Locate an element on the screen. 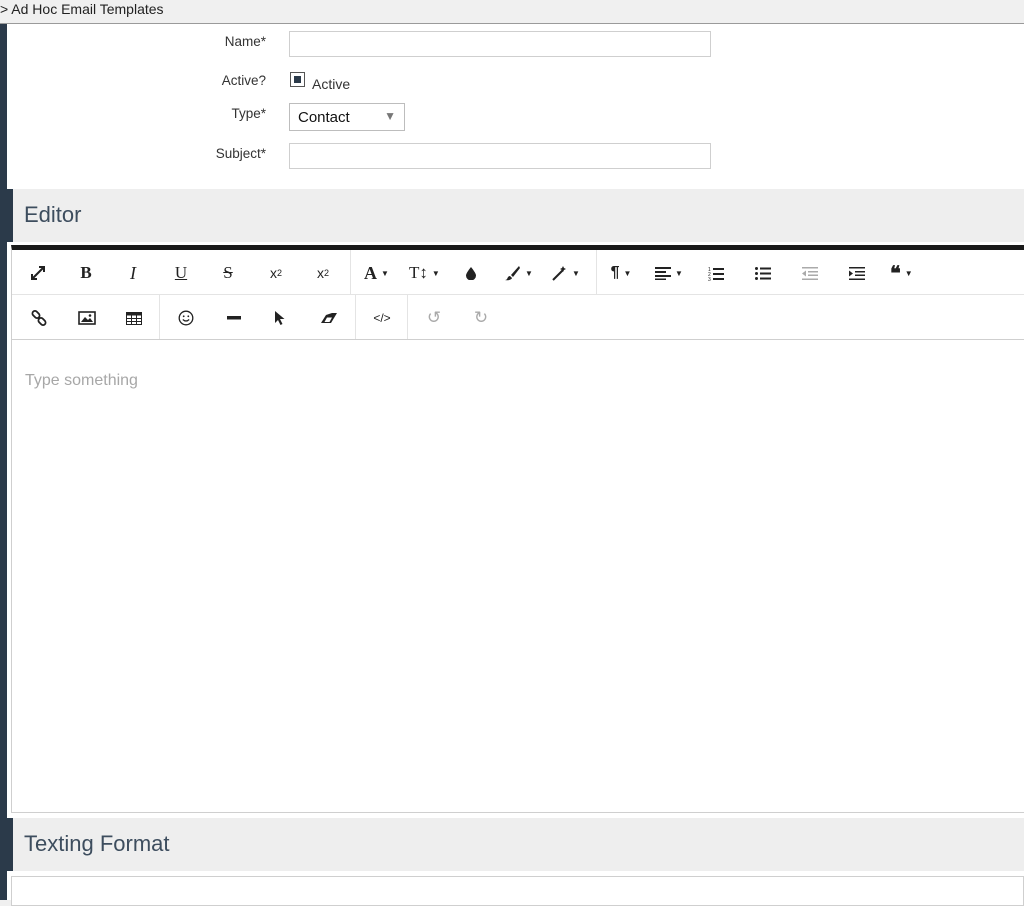 The width and height of the screenshot is (1024, 906). texting-format-input is located at coordinates (517, 891).